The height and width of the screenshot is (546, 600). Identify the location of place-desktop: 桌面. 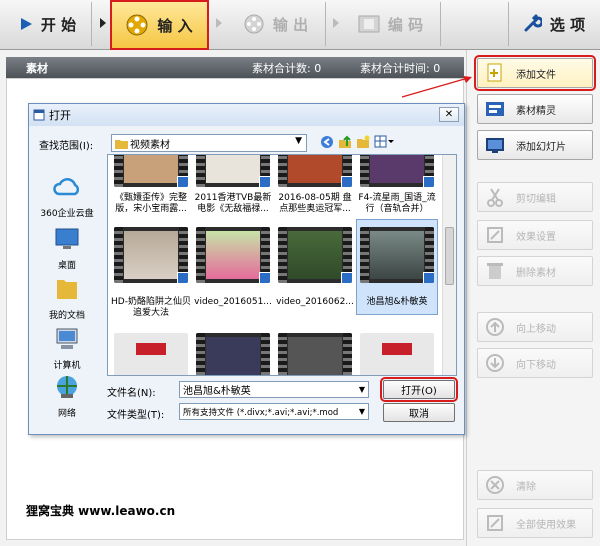
(67, 248).